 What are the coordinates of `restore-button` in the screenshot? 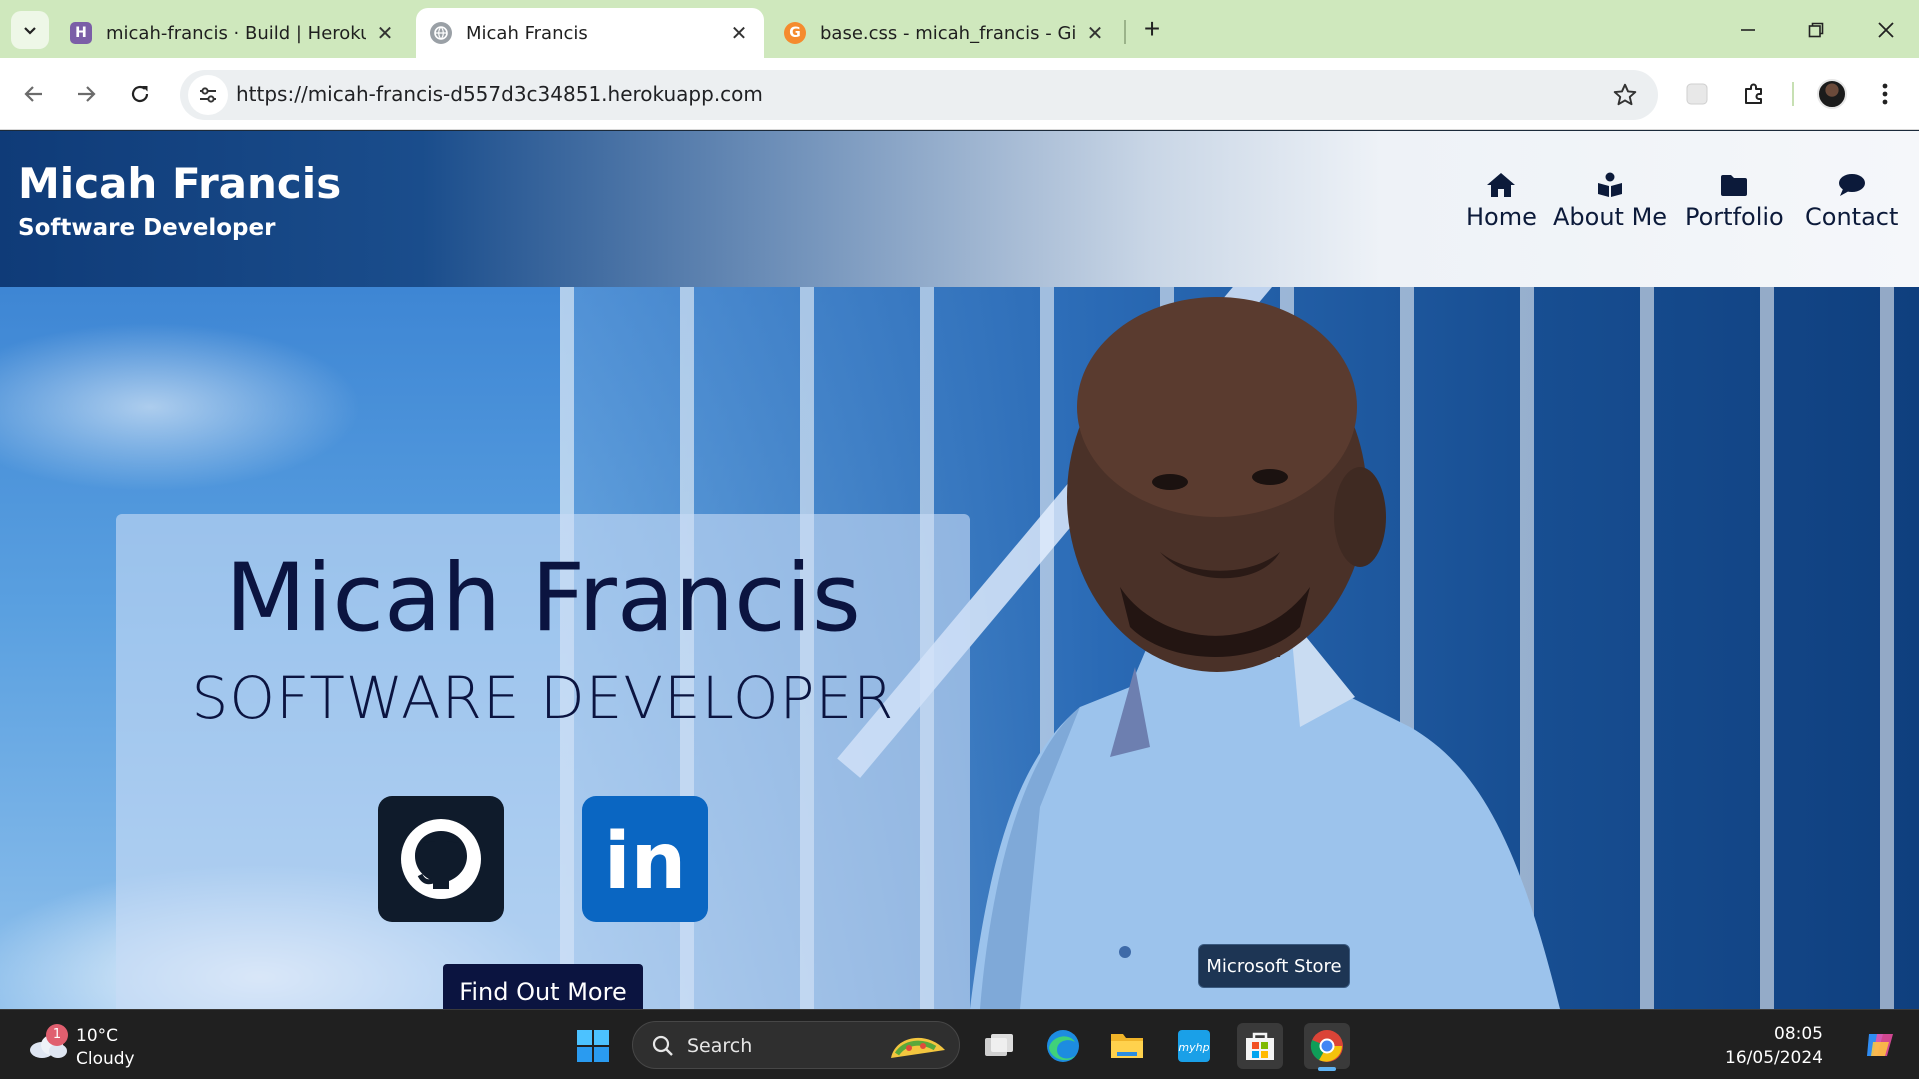 It's located at (1816, 30).